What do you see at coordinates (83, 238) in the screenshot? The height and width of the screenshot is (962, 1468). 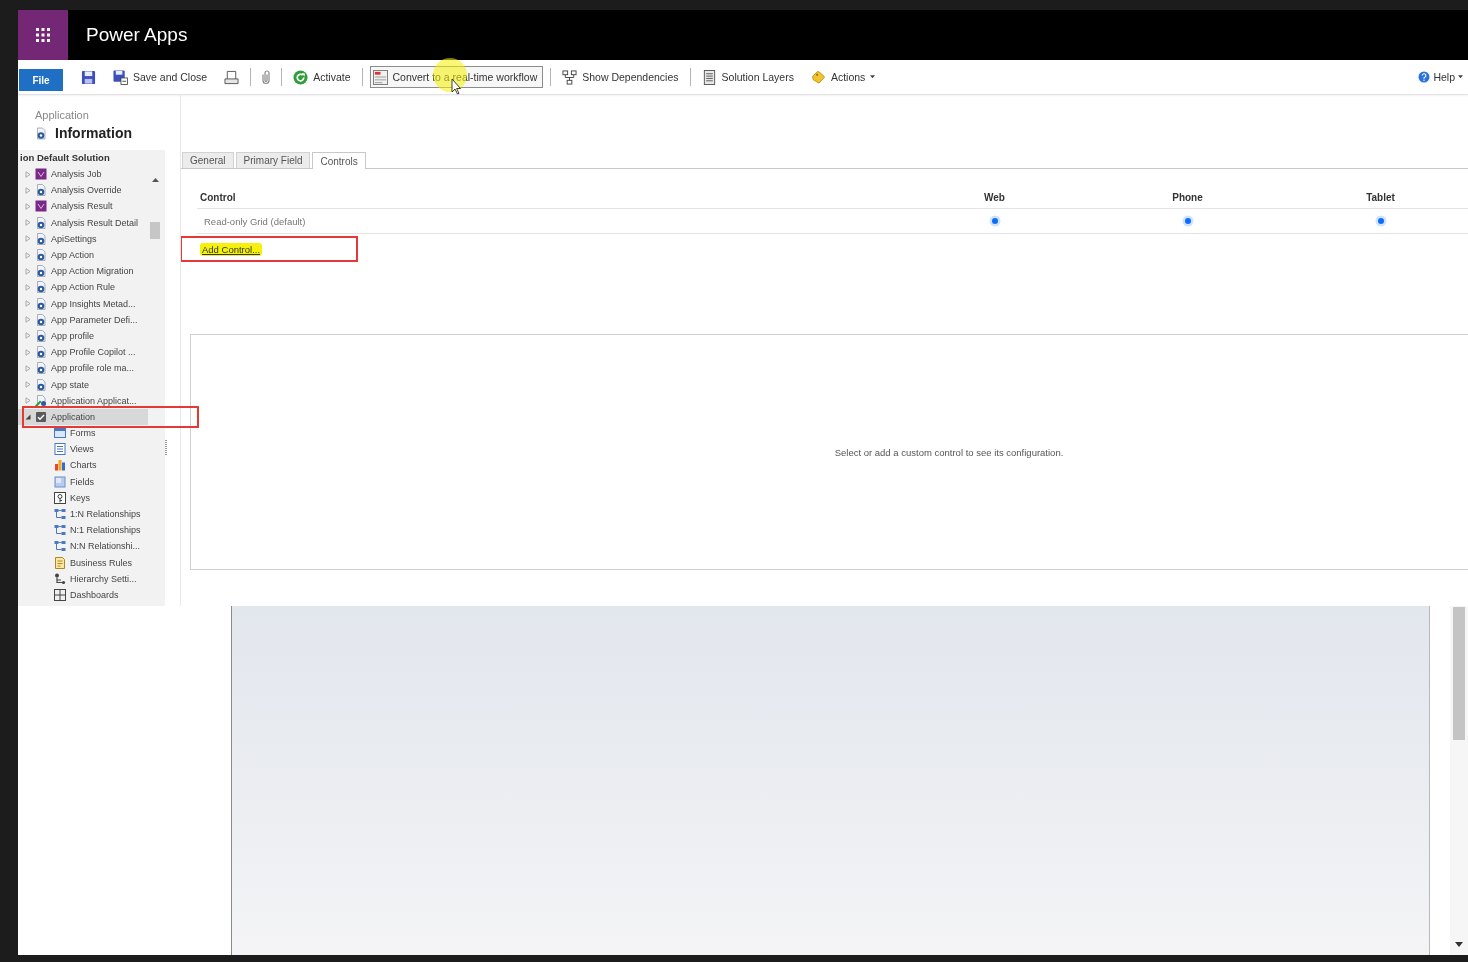 I see `tree-item: ApiSettings` at bounding box center [83, 238].